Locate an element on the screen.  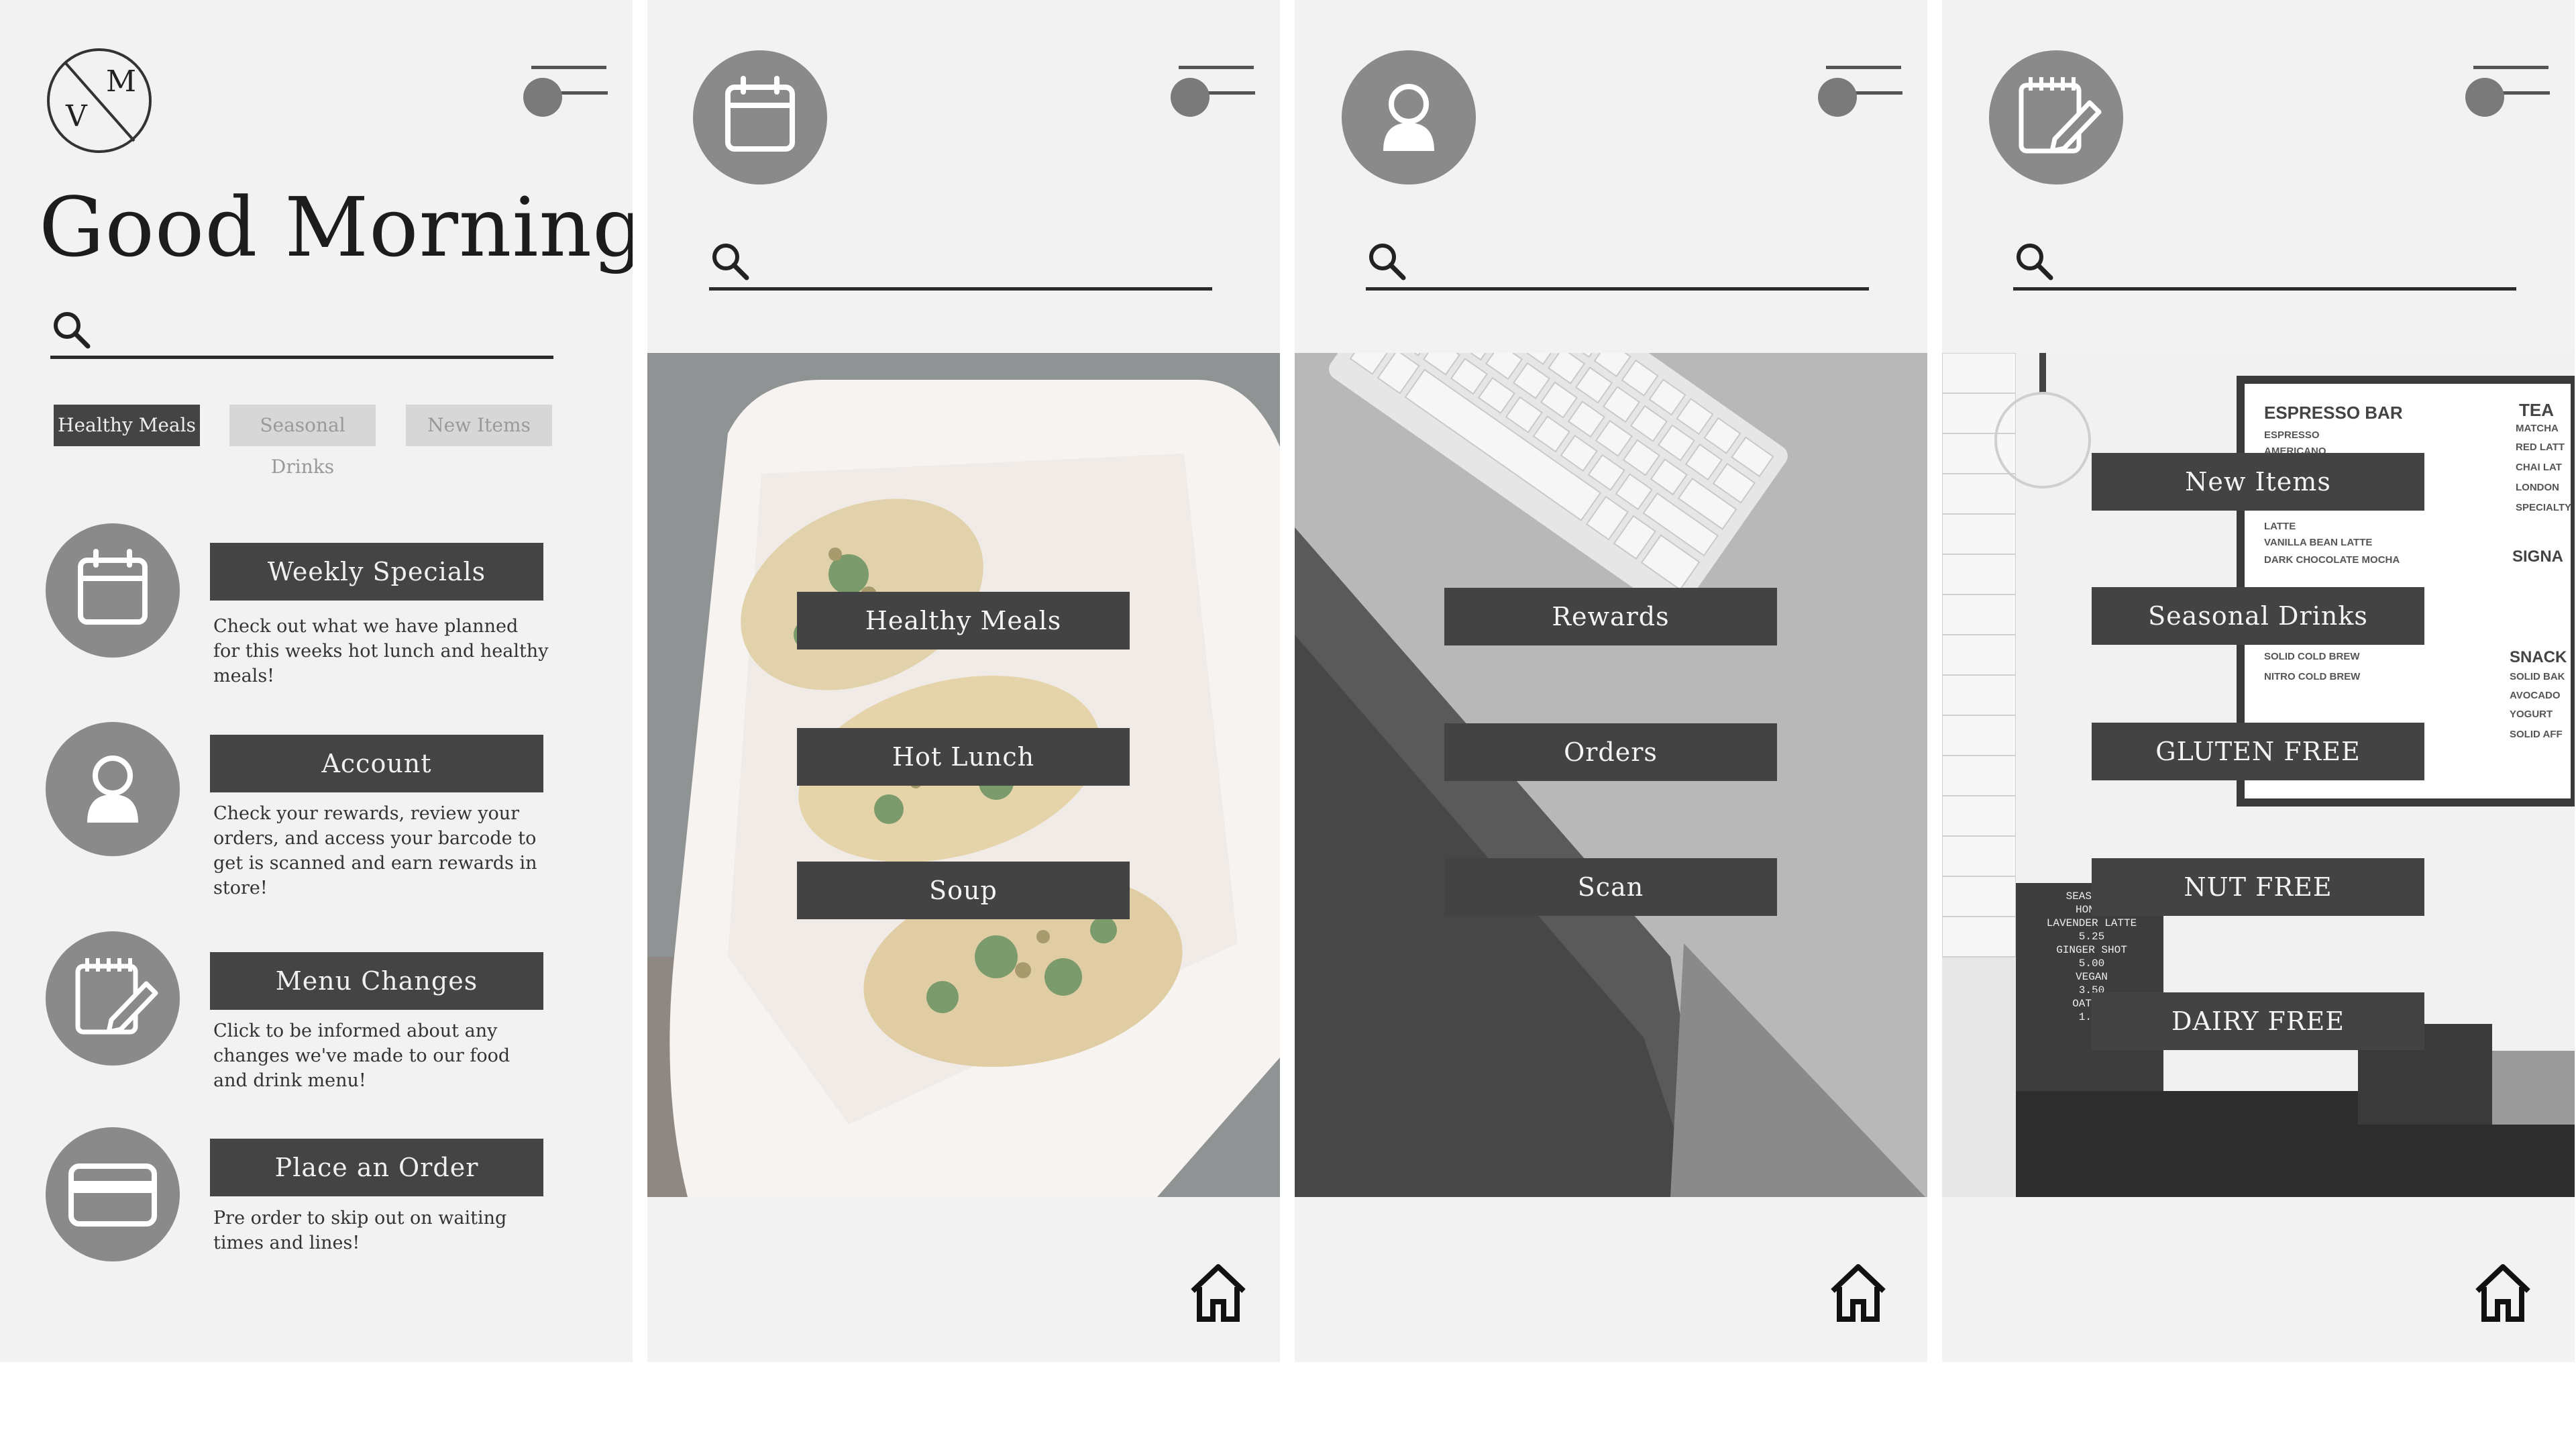
board-item: SOLID AFF is located at coordinates (2536, 734).